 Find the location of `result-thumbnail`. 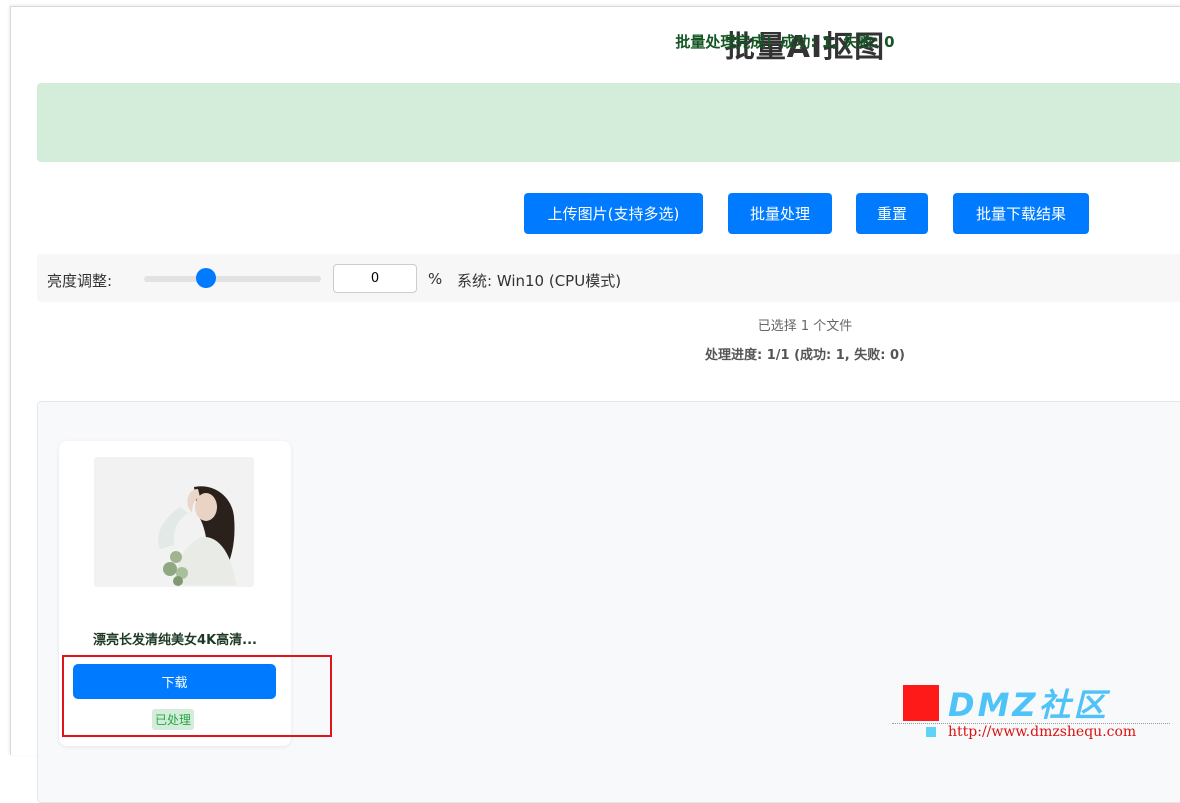

result-thumbnail is located at coordinates (174, 522).